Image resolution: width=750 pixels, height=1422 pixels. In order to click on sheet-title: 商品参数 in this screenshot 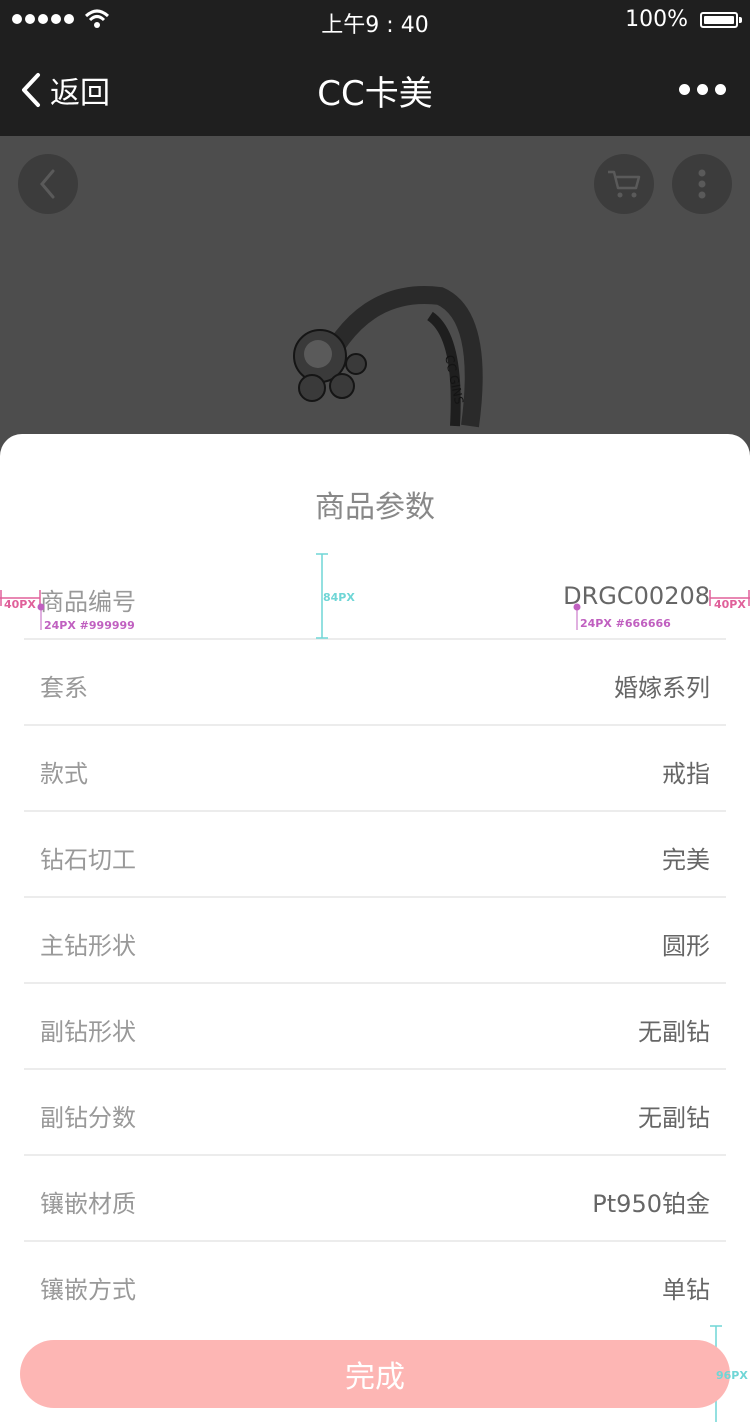, I will do `click(375, 507)`.